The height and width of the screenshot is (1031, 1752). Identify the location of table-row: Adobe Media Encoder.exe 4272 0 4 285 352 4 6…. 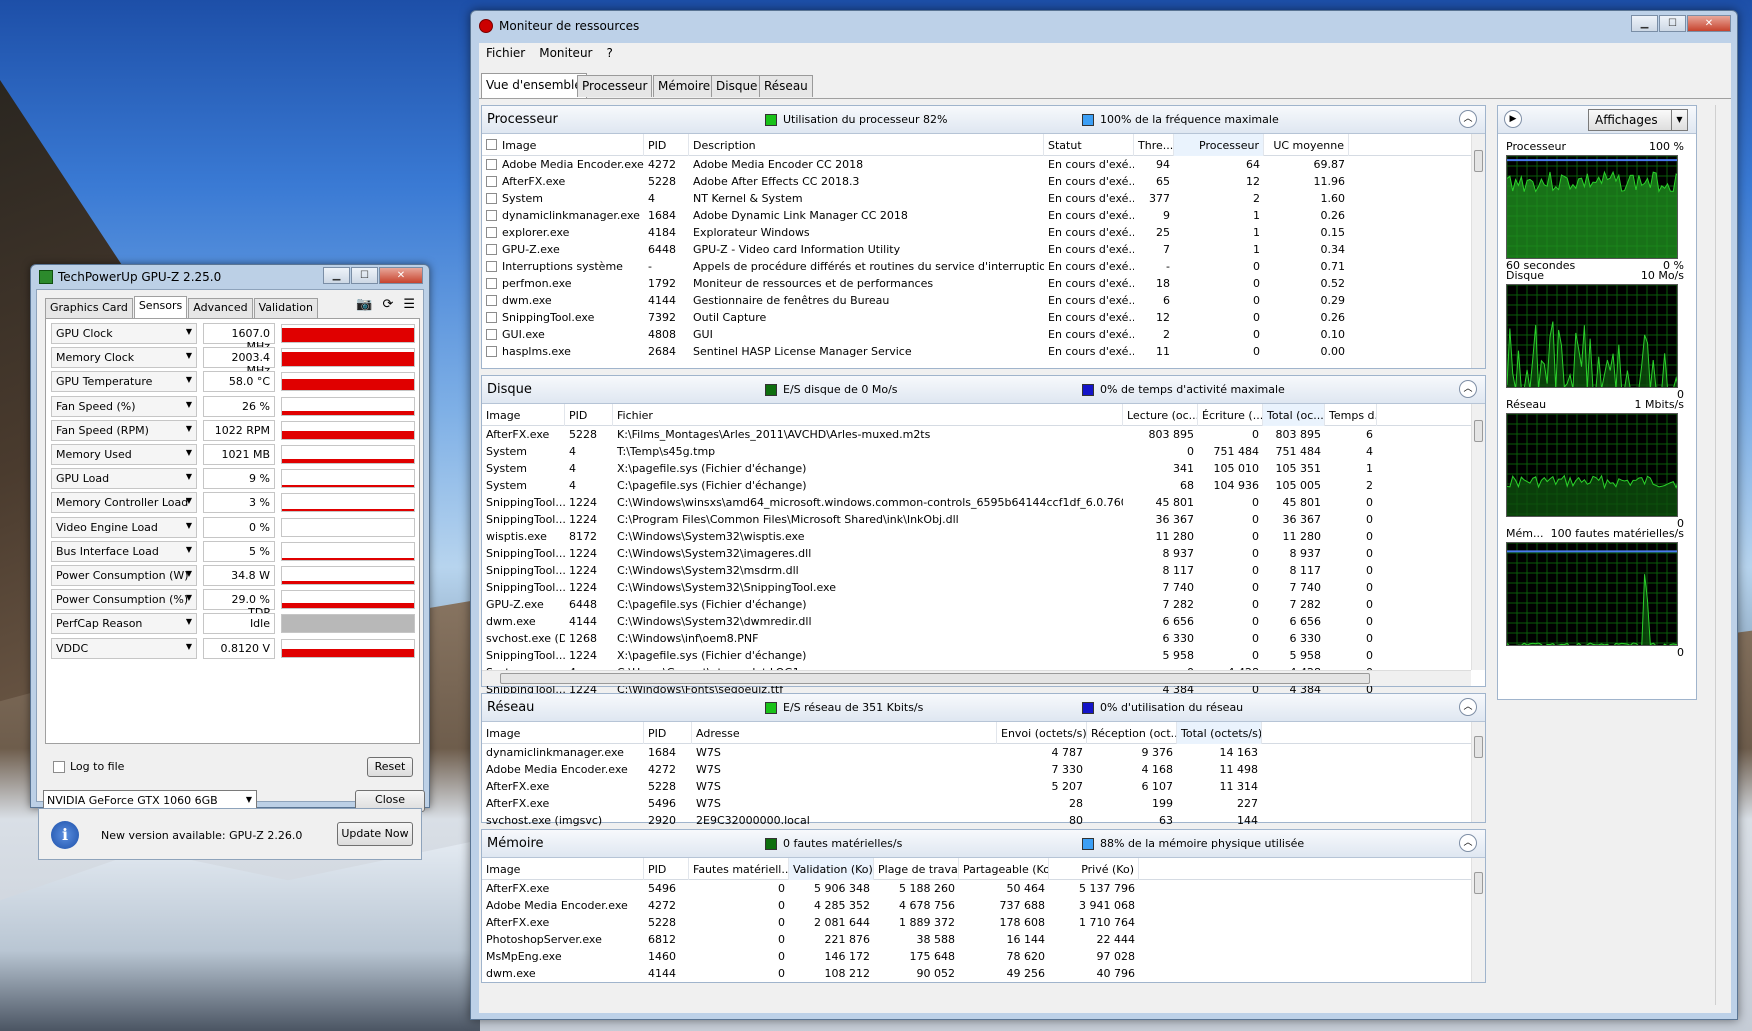
(976, 905).